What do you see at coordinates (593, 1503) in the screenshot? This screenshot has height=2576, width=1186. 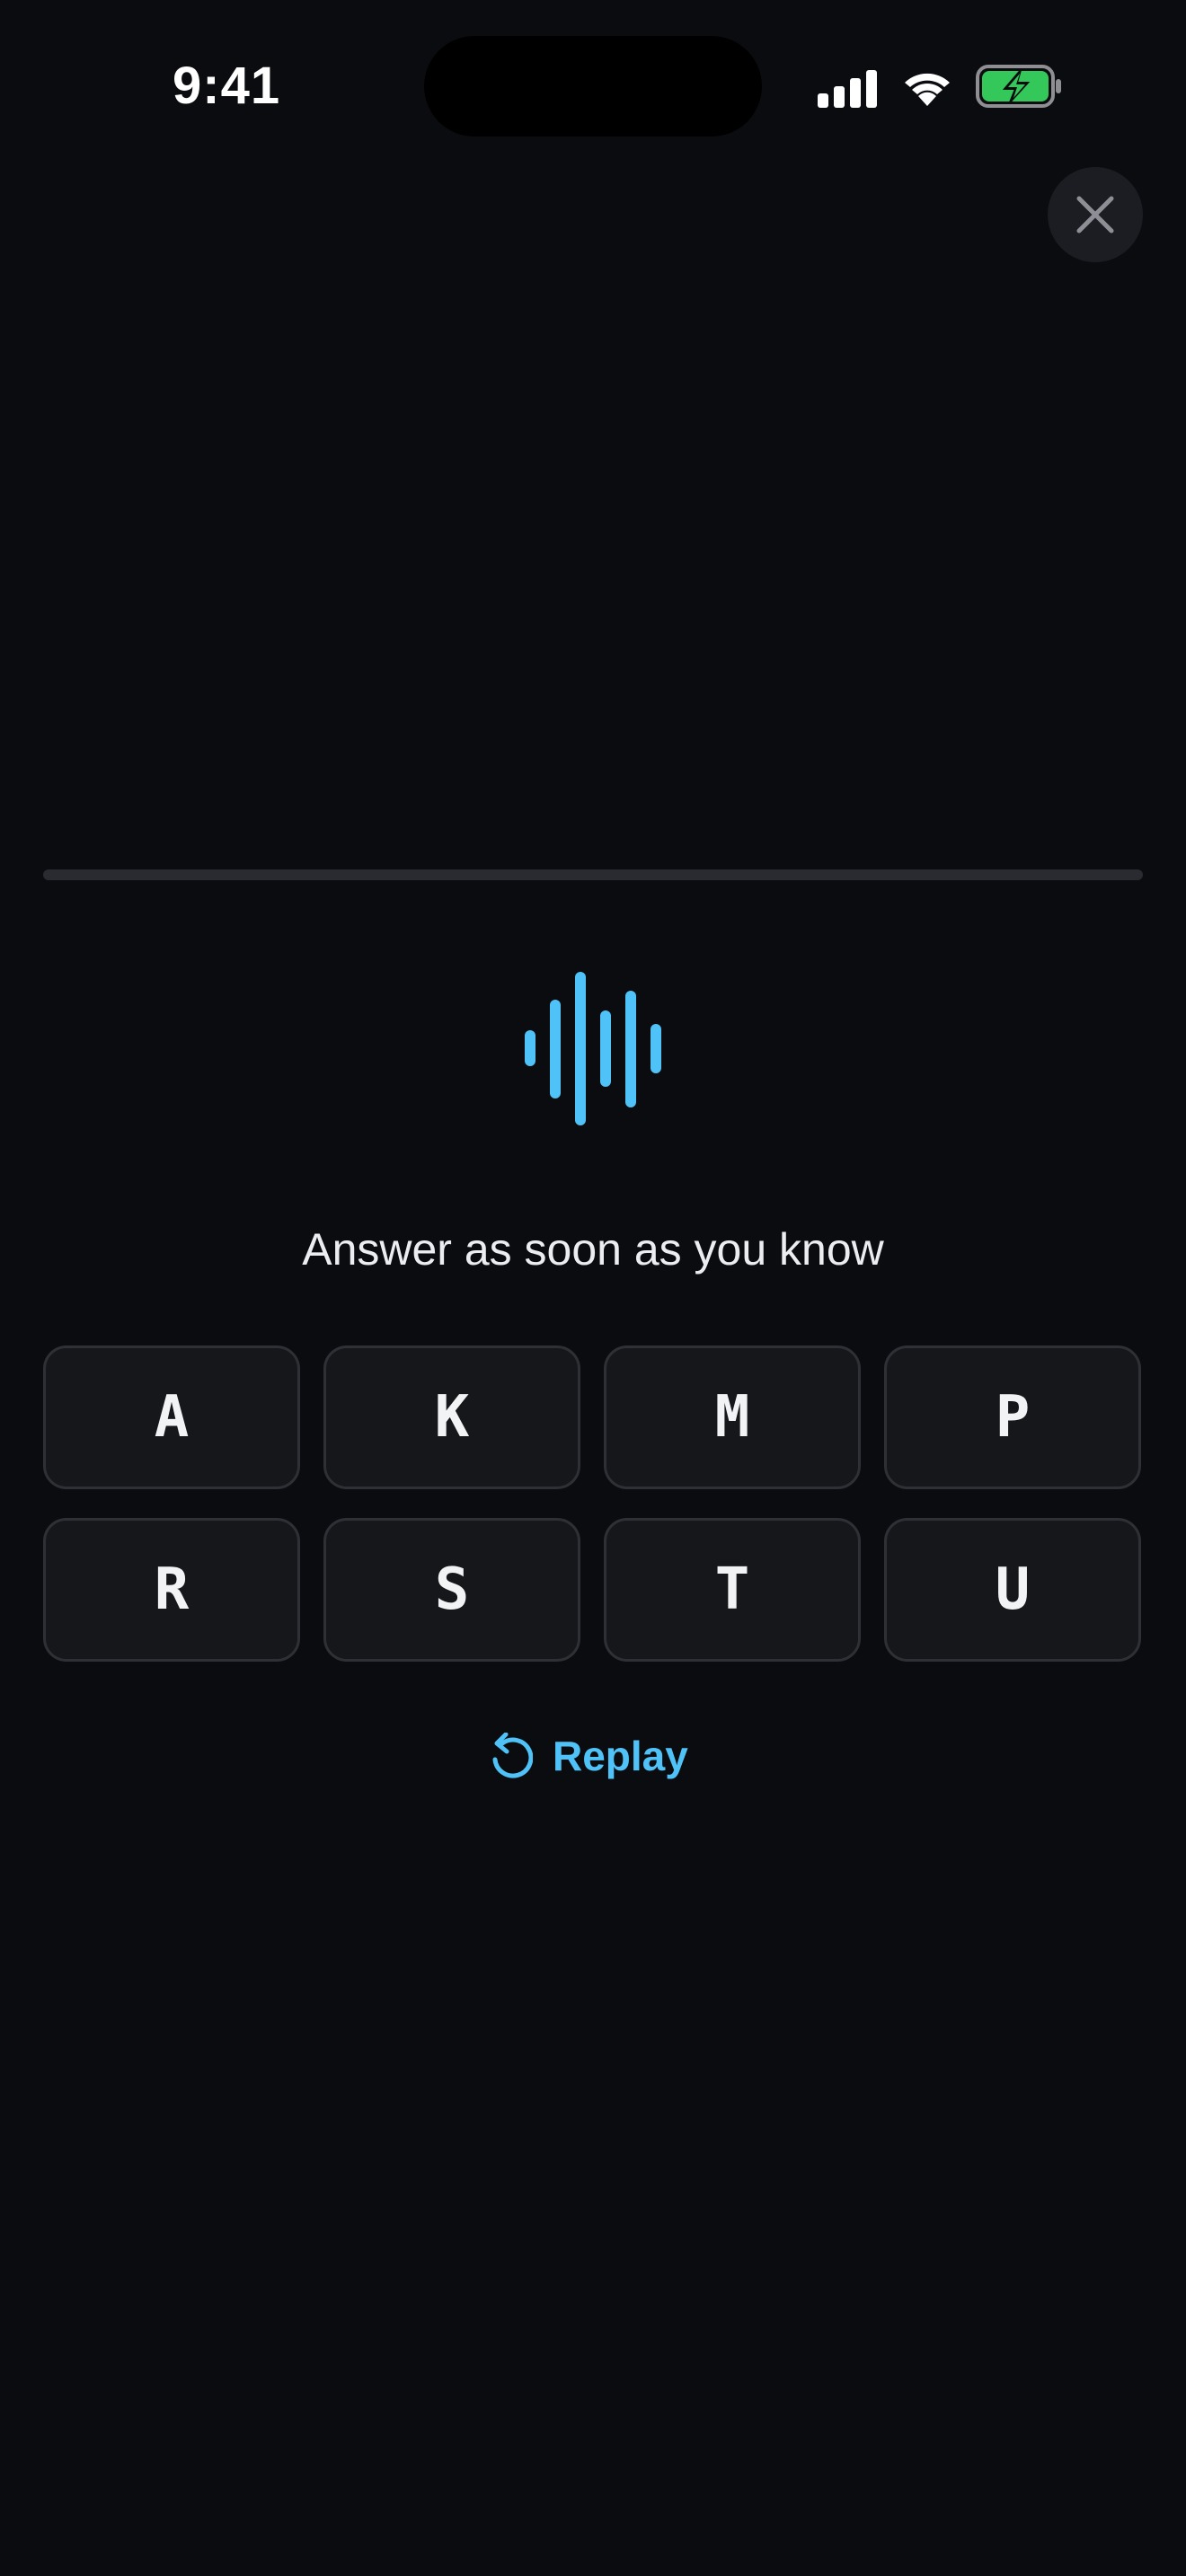 I see `answer-key-grid: A K M P R S T U` at bounding box center [593, 1503].